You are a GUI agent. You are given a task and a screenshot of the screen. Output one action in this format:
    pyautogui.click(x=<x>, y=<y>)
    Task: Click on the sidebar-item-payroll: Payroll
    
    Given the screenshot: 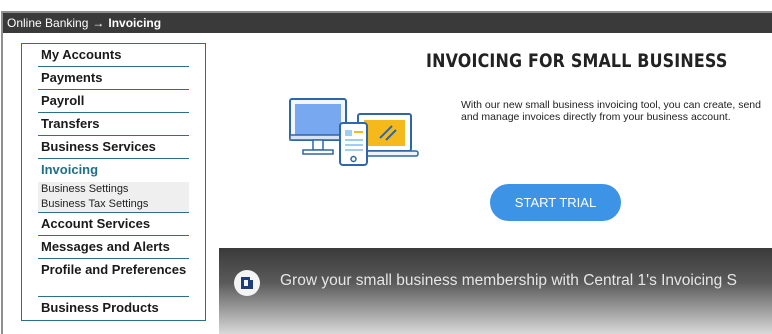 What is the action you would take?
    pyautogui.click(x=113, y=101)
    